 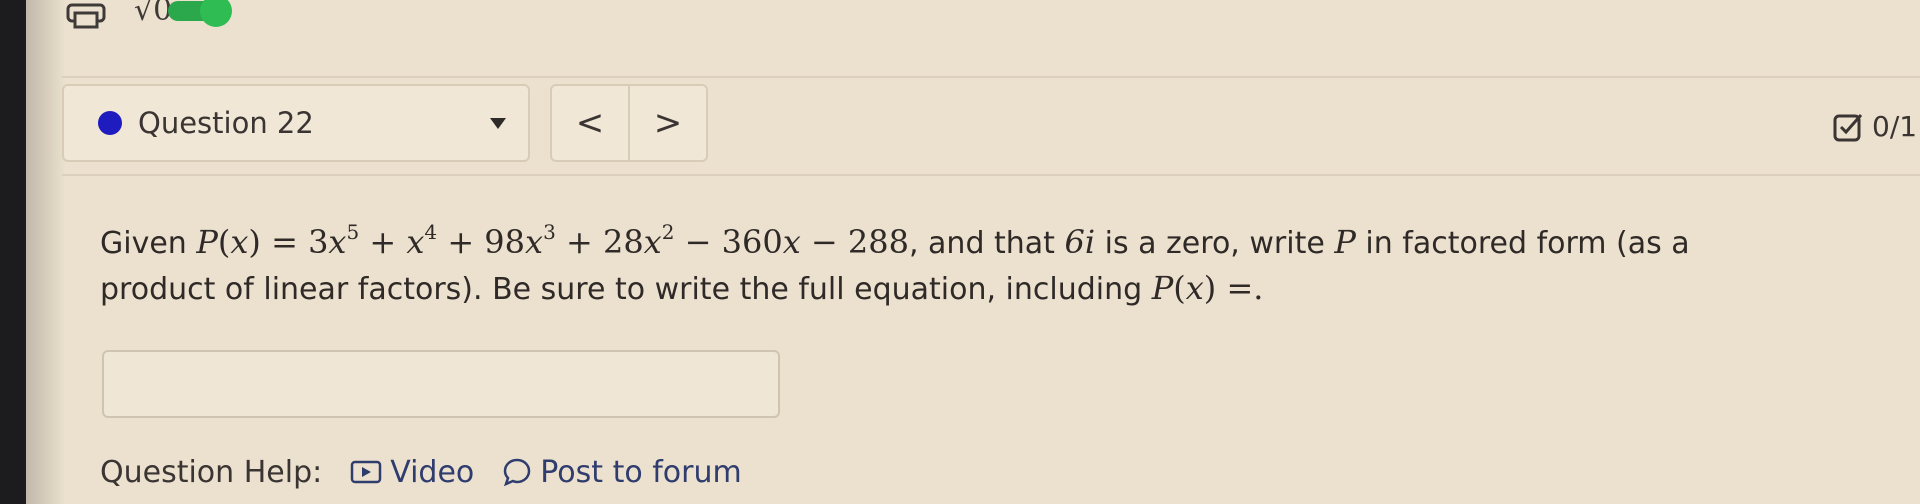 I want to click on prev-question-button: <, so click(x=590, y=123).